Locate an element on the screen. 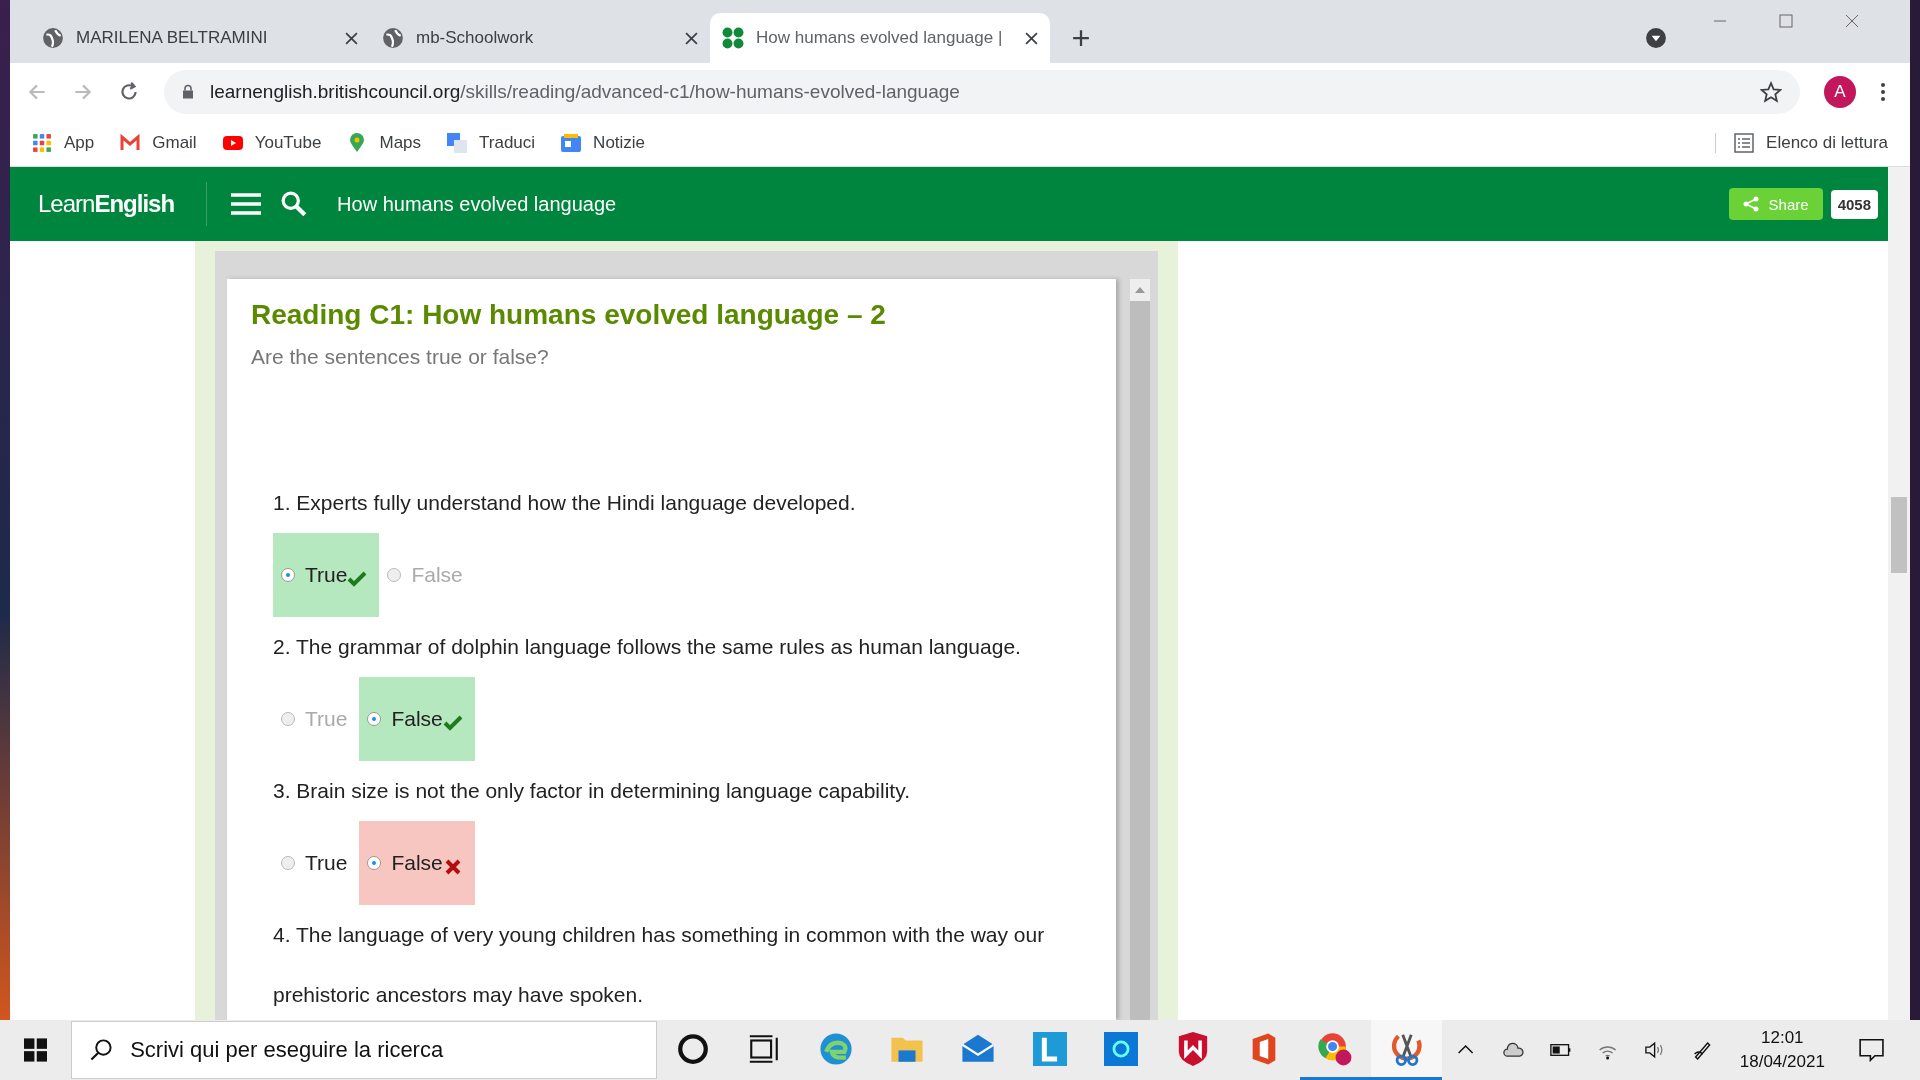  play-icon is located at coordinates (232, 143).